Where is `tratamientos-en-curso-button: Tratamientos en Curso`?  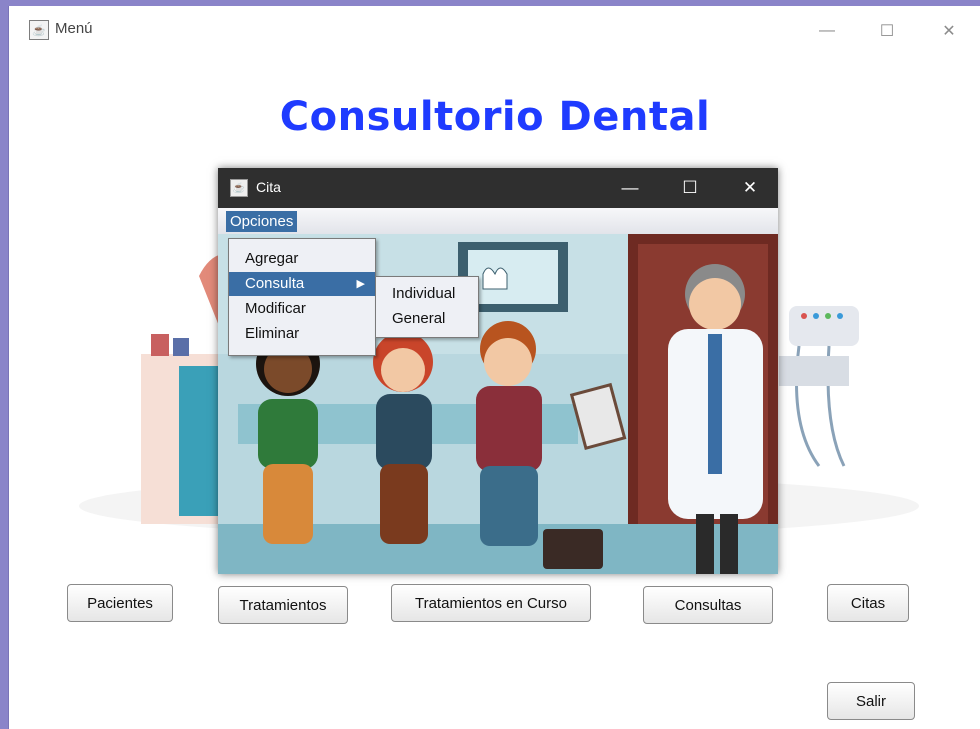 tratamientos-en-curso-button: Tratamientos en Curso is located at coordinates (491, 603).